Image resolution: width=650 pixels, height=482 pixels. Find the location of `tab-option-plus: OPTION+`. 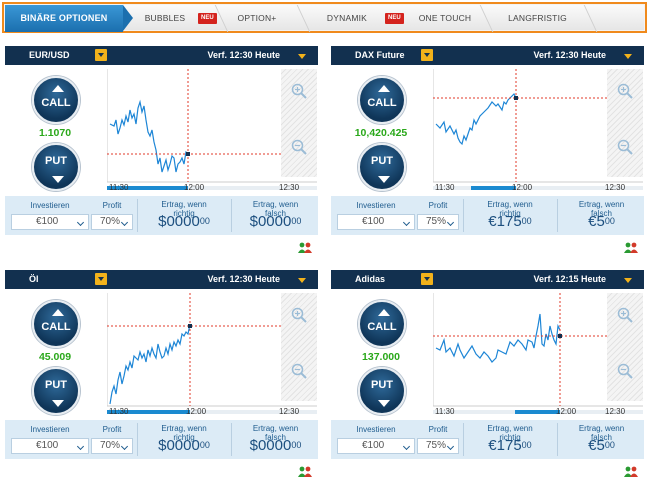

tab-option-plus: OPTION+ is located at coordinates (257, 18).